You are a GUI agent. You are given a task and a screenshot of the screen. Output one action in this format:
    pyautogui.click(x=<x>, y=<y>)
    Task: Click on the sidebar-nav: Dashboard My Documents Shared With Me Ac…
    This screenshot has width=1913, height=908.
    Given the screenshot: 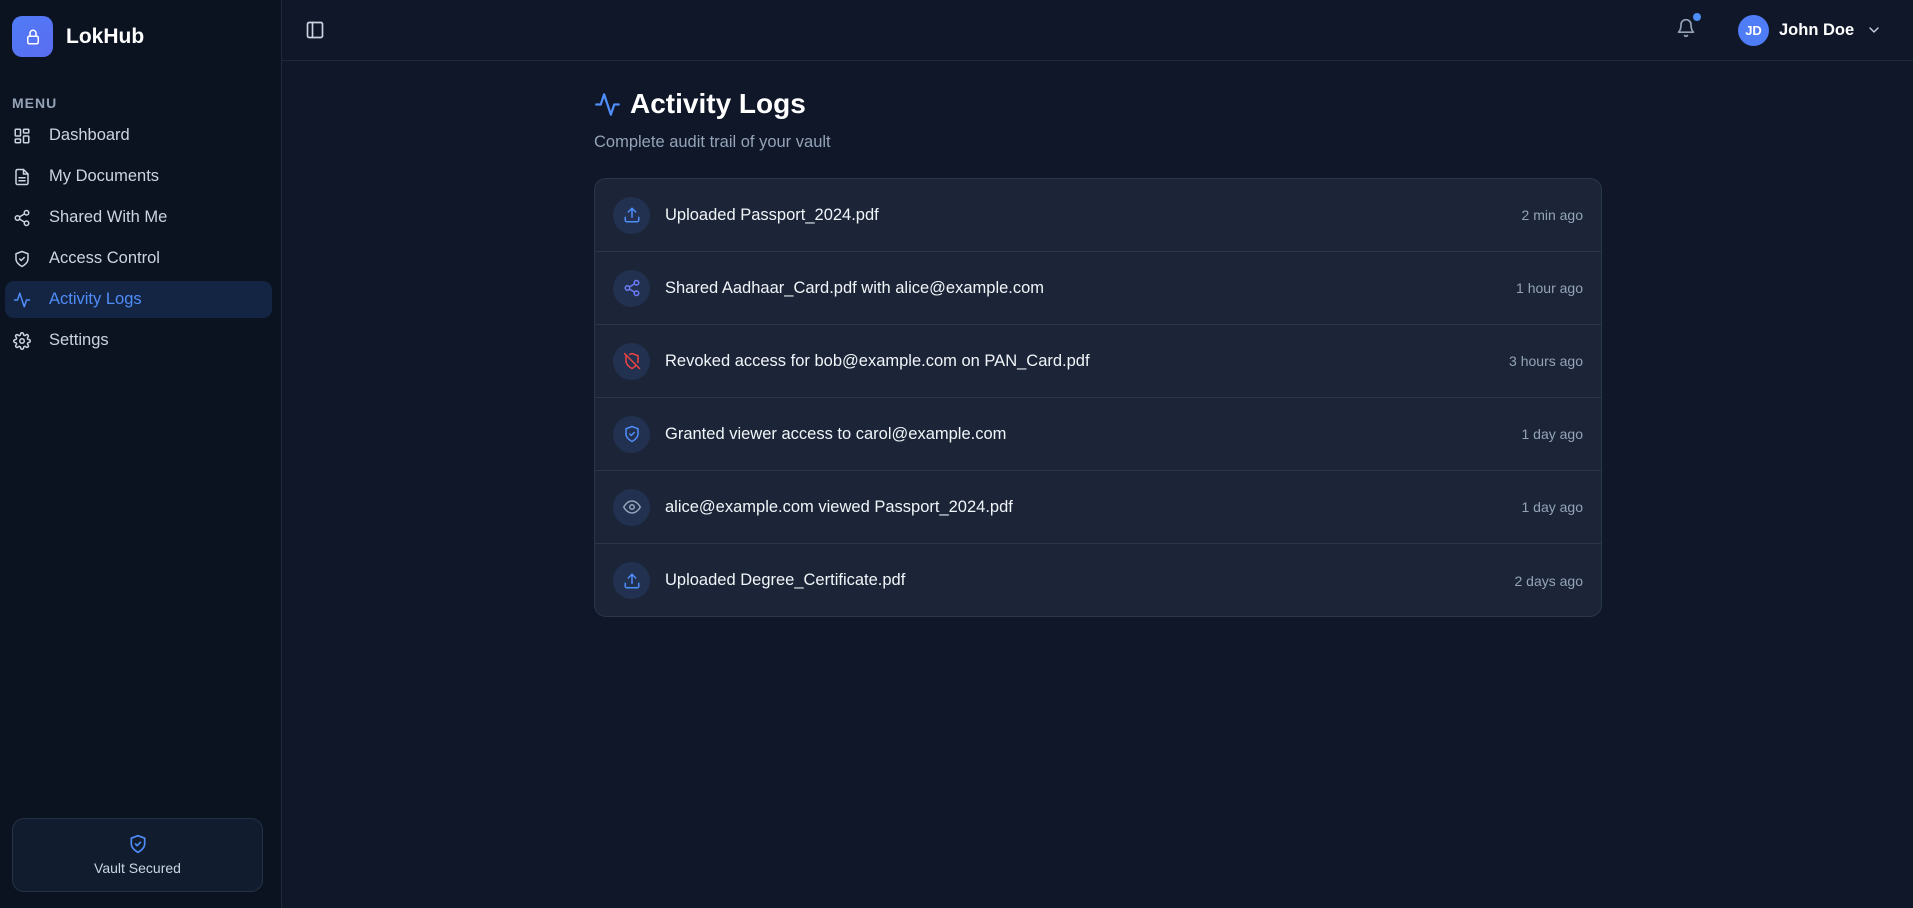 What is the action you would take?
    pyautogui.click(x=138, y=240)
    